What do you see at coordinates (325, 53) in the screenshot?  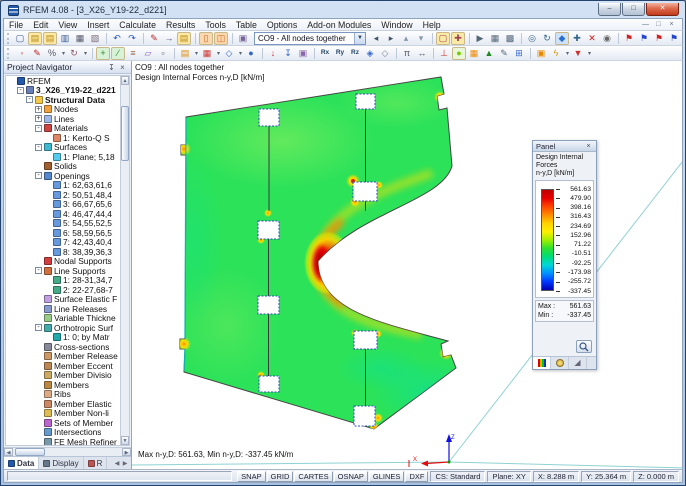 I see `view-x-button: Rx` at bounding box center [325, 53].